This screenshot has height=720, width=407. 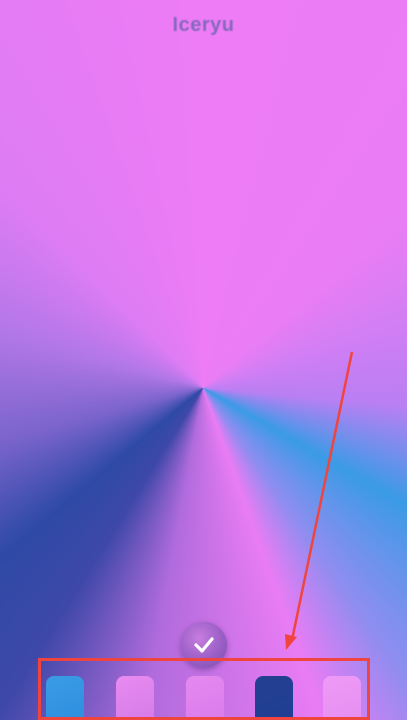 I want to click on app-title: Iceryu, so click(x=203, y=25).